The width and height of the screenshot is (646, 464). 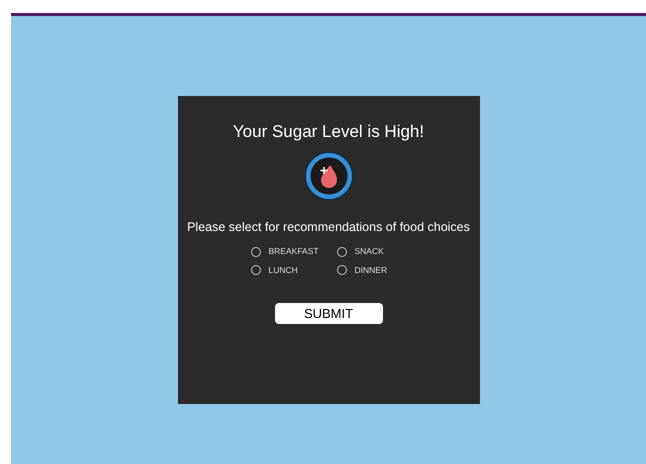 What do you see at coordinates (283, 270) in the screenshot?
I see `option-label: LUNCH` at bounding box center [283, 270].